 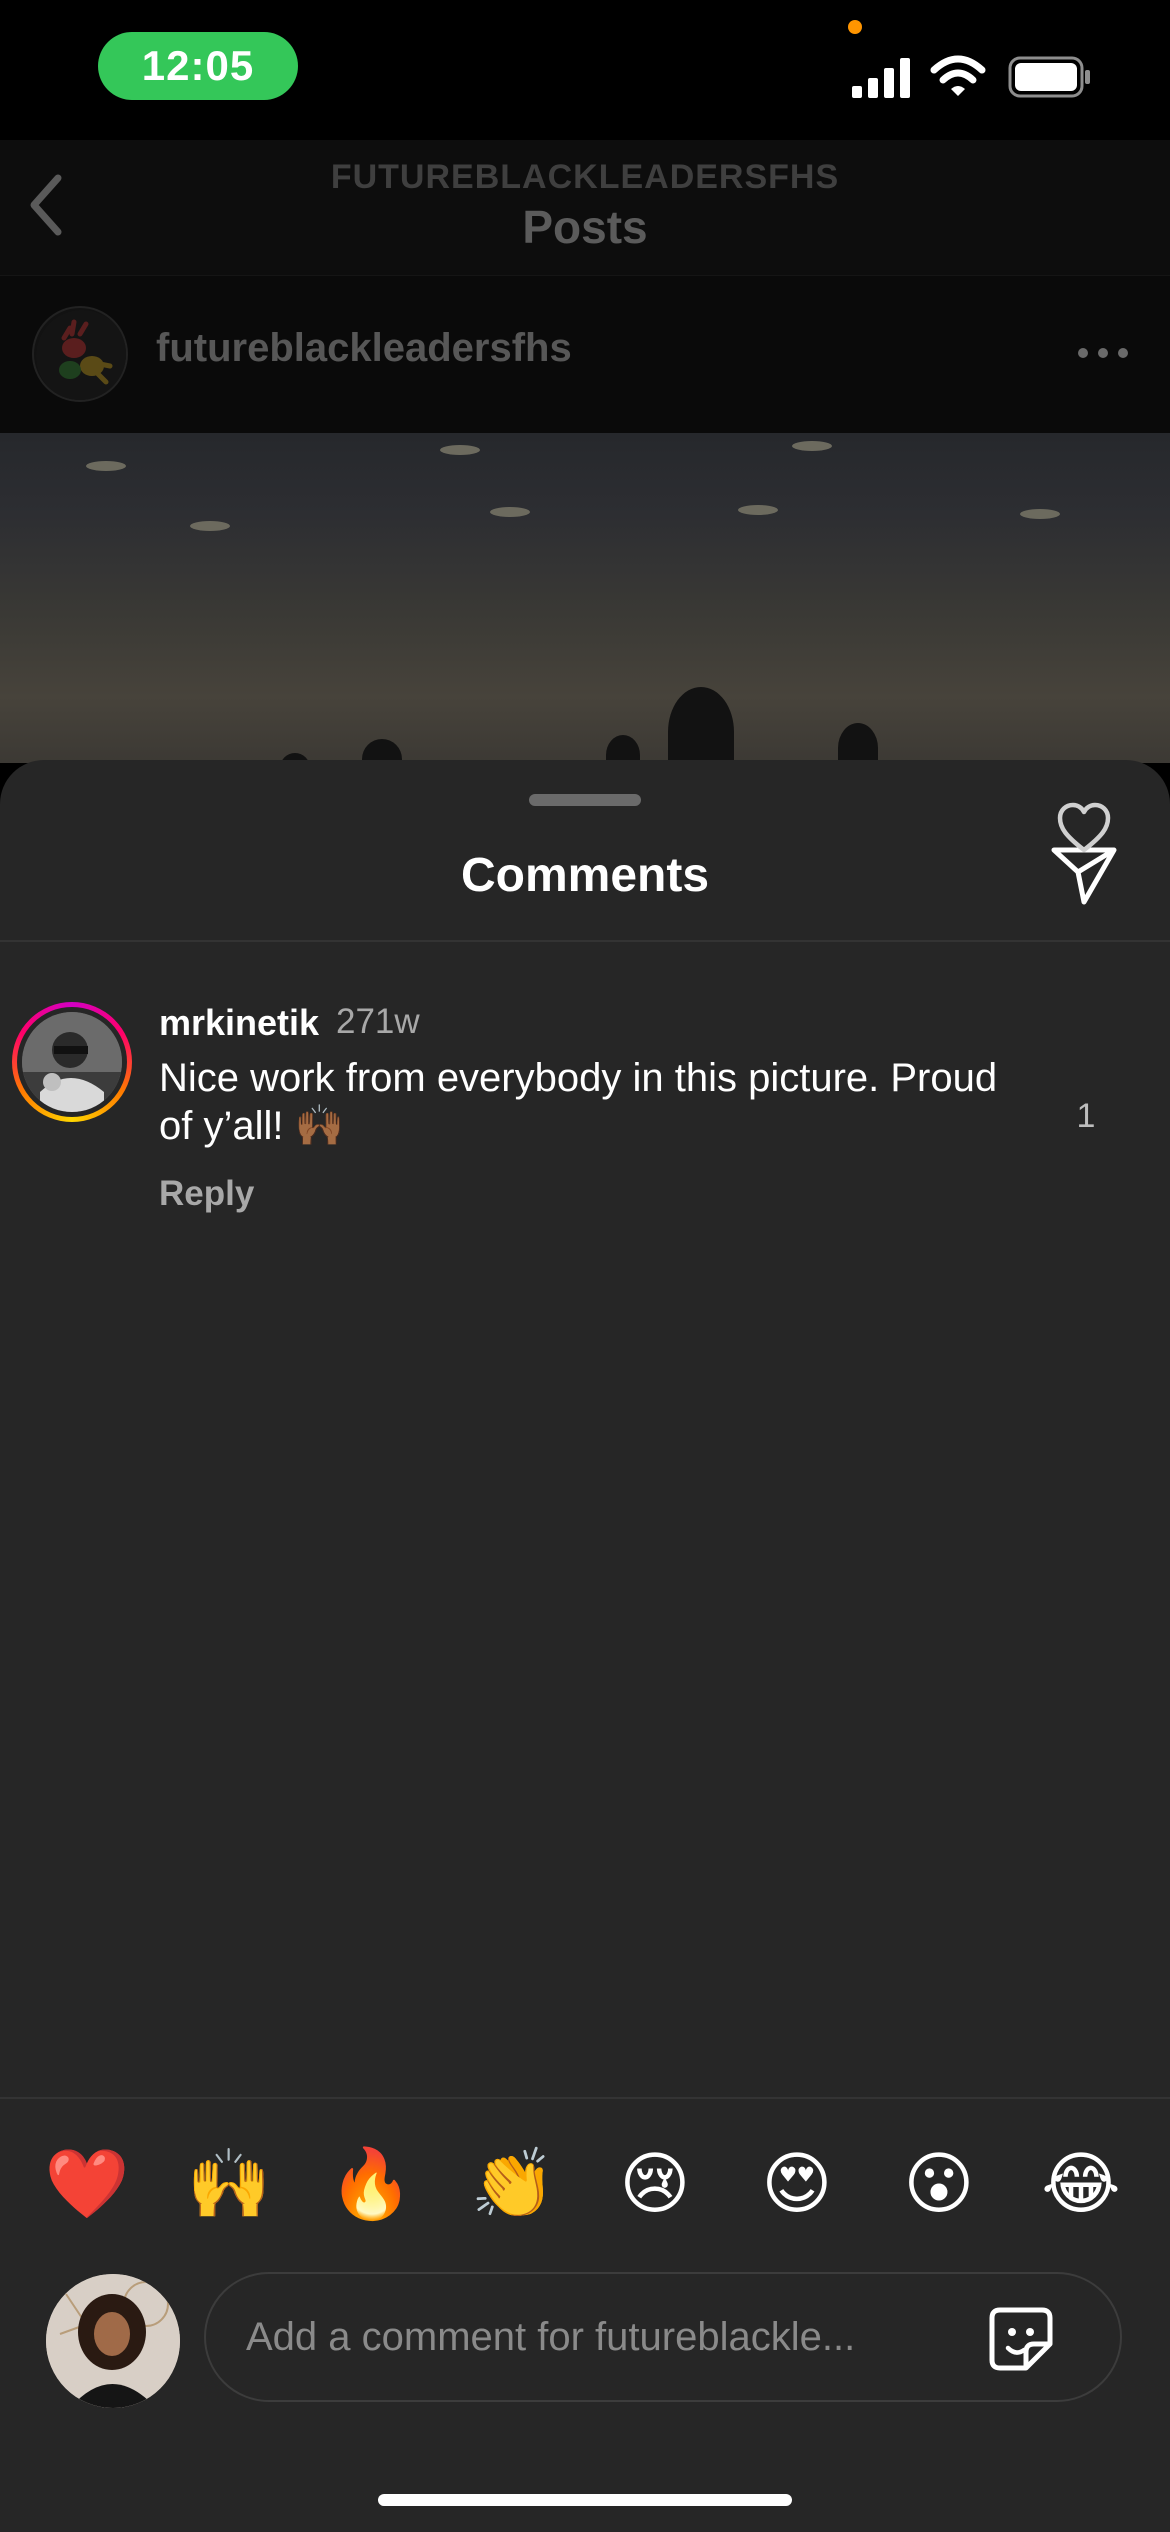 What do you see at coordinates (881, 78) in the screenshot?
I see `signal-icon` at bounding box center [881, 78].